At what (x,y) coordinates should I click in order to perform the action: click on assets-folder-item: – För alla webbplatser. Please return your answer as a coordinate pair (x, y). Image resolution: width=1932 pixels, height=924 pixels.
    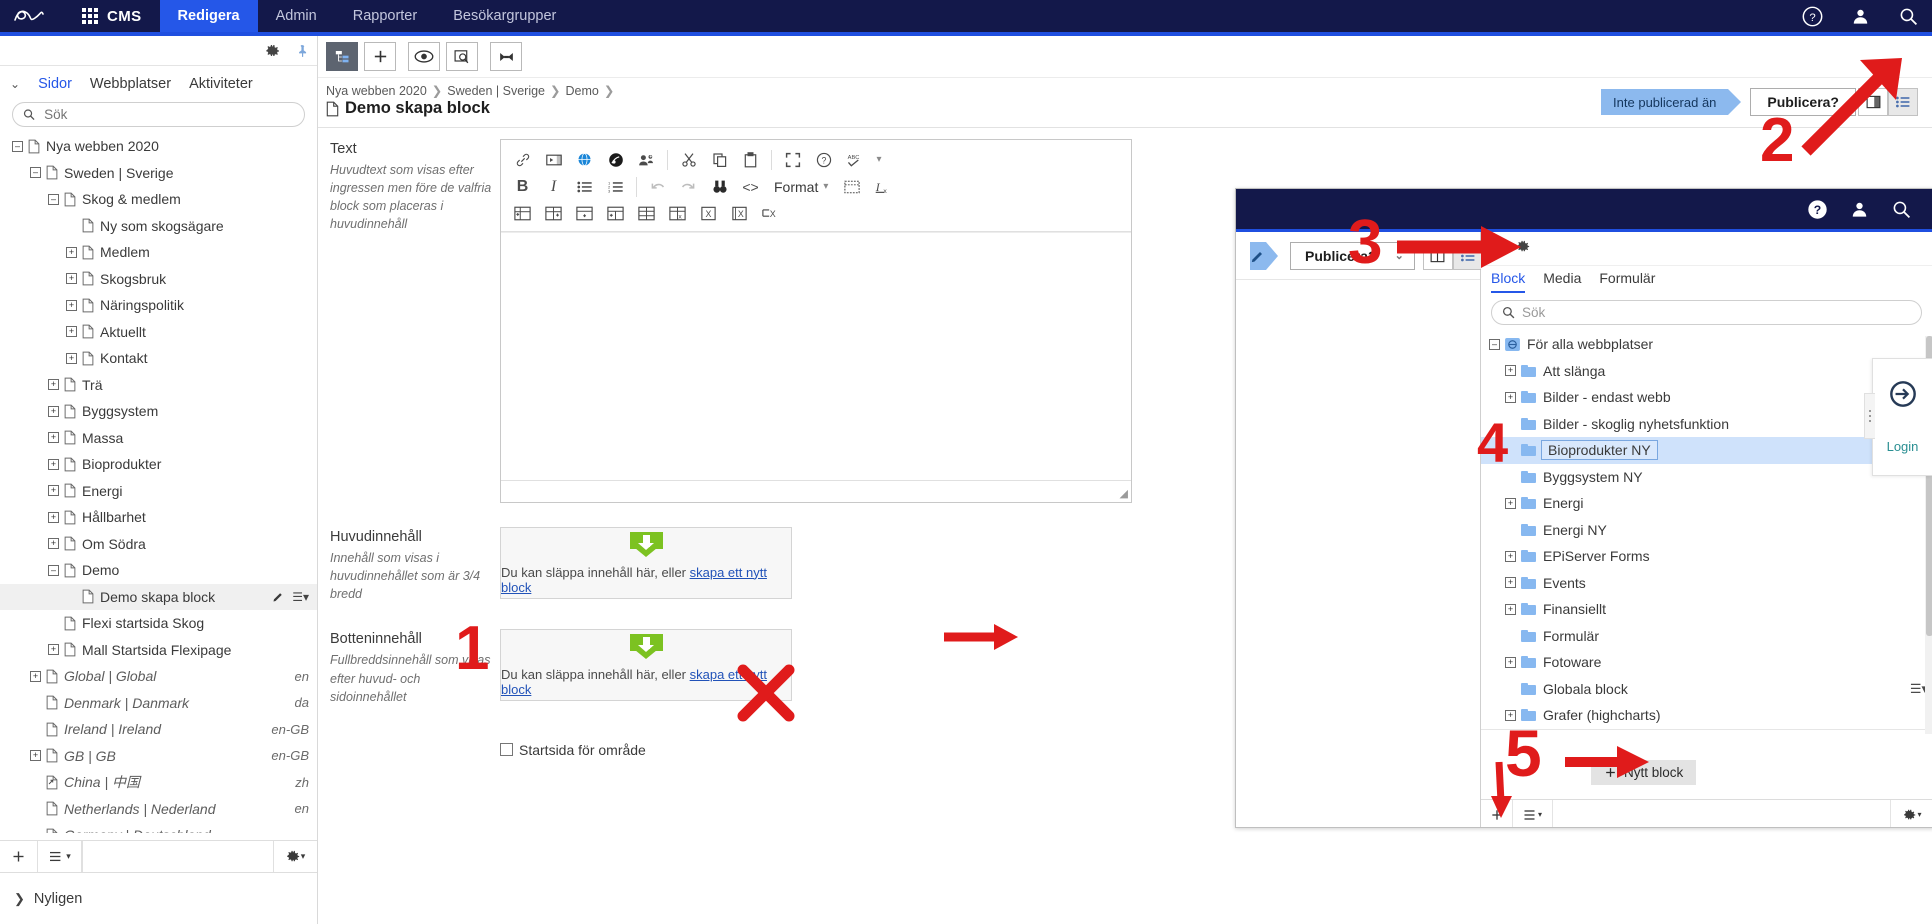
    Looking at the image, I should click on (1706, 344).